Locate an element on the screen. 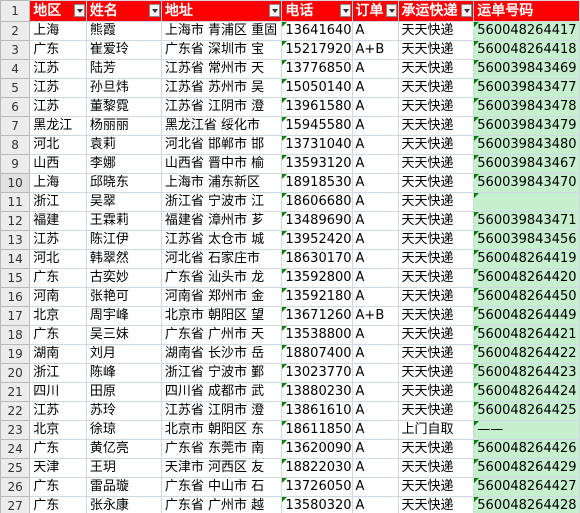 The width and height of the screenshot is (580, 513). row-number-5: 5 is located at coordinates (15, 88).